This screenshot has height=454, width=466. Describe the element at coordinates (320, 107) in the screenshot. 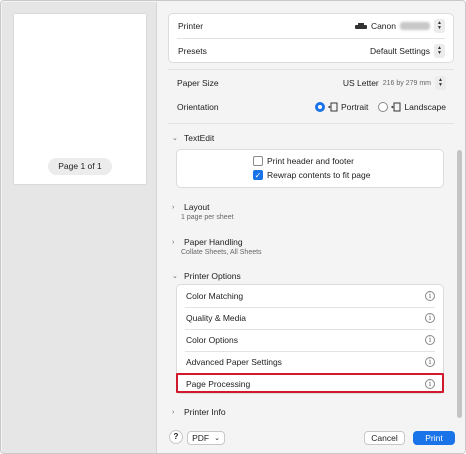

I see `portrait-radio` at that location.